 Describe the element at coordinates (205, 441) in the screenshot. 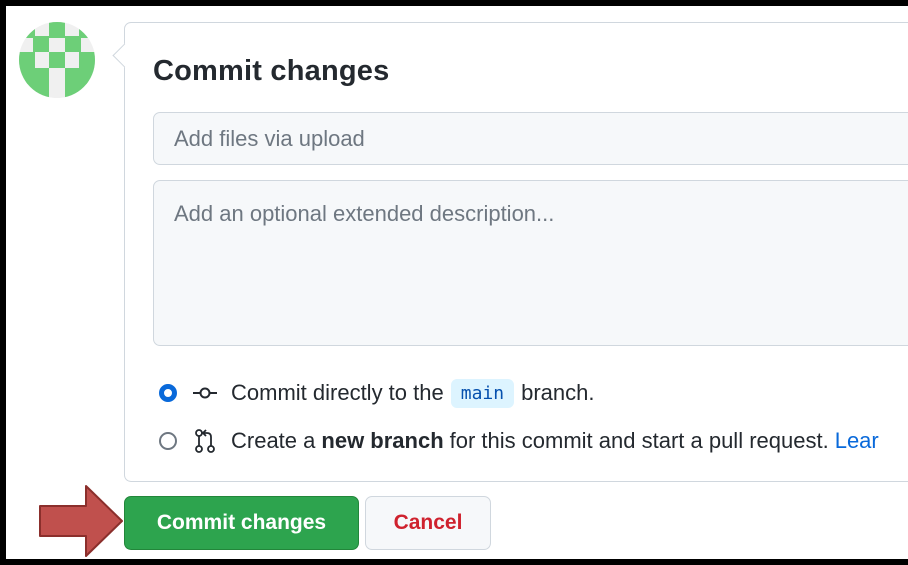

I see `git-pull-request-icon` at that location.